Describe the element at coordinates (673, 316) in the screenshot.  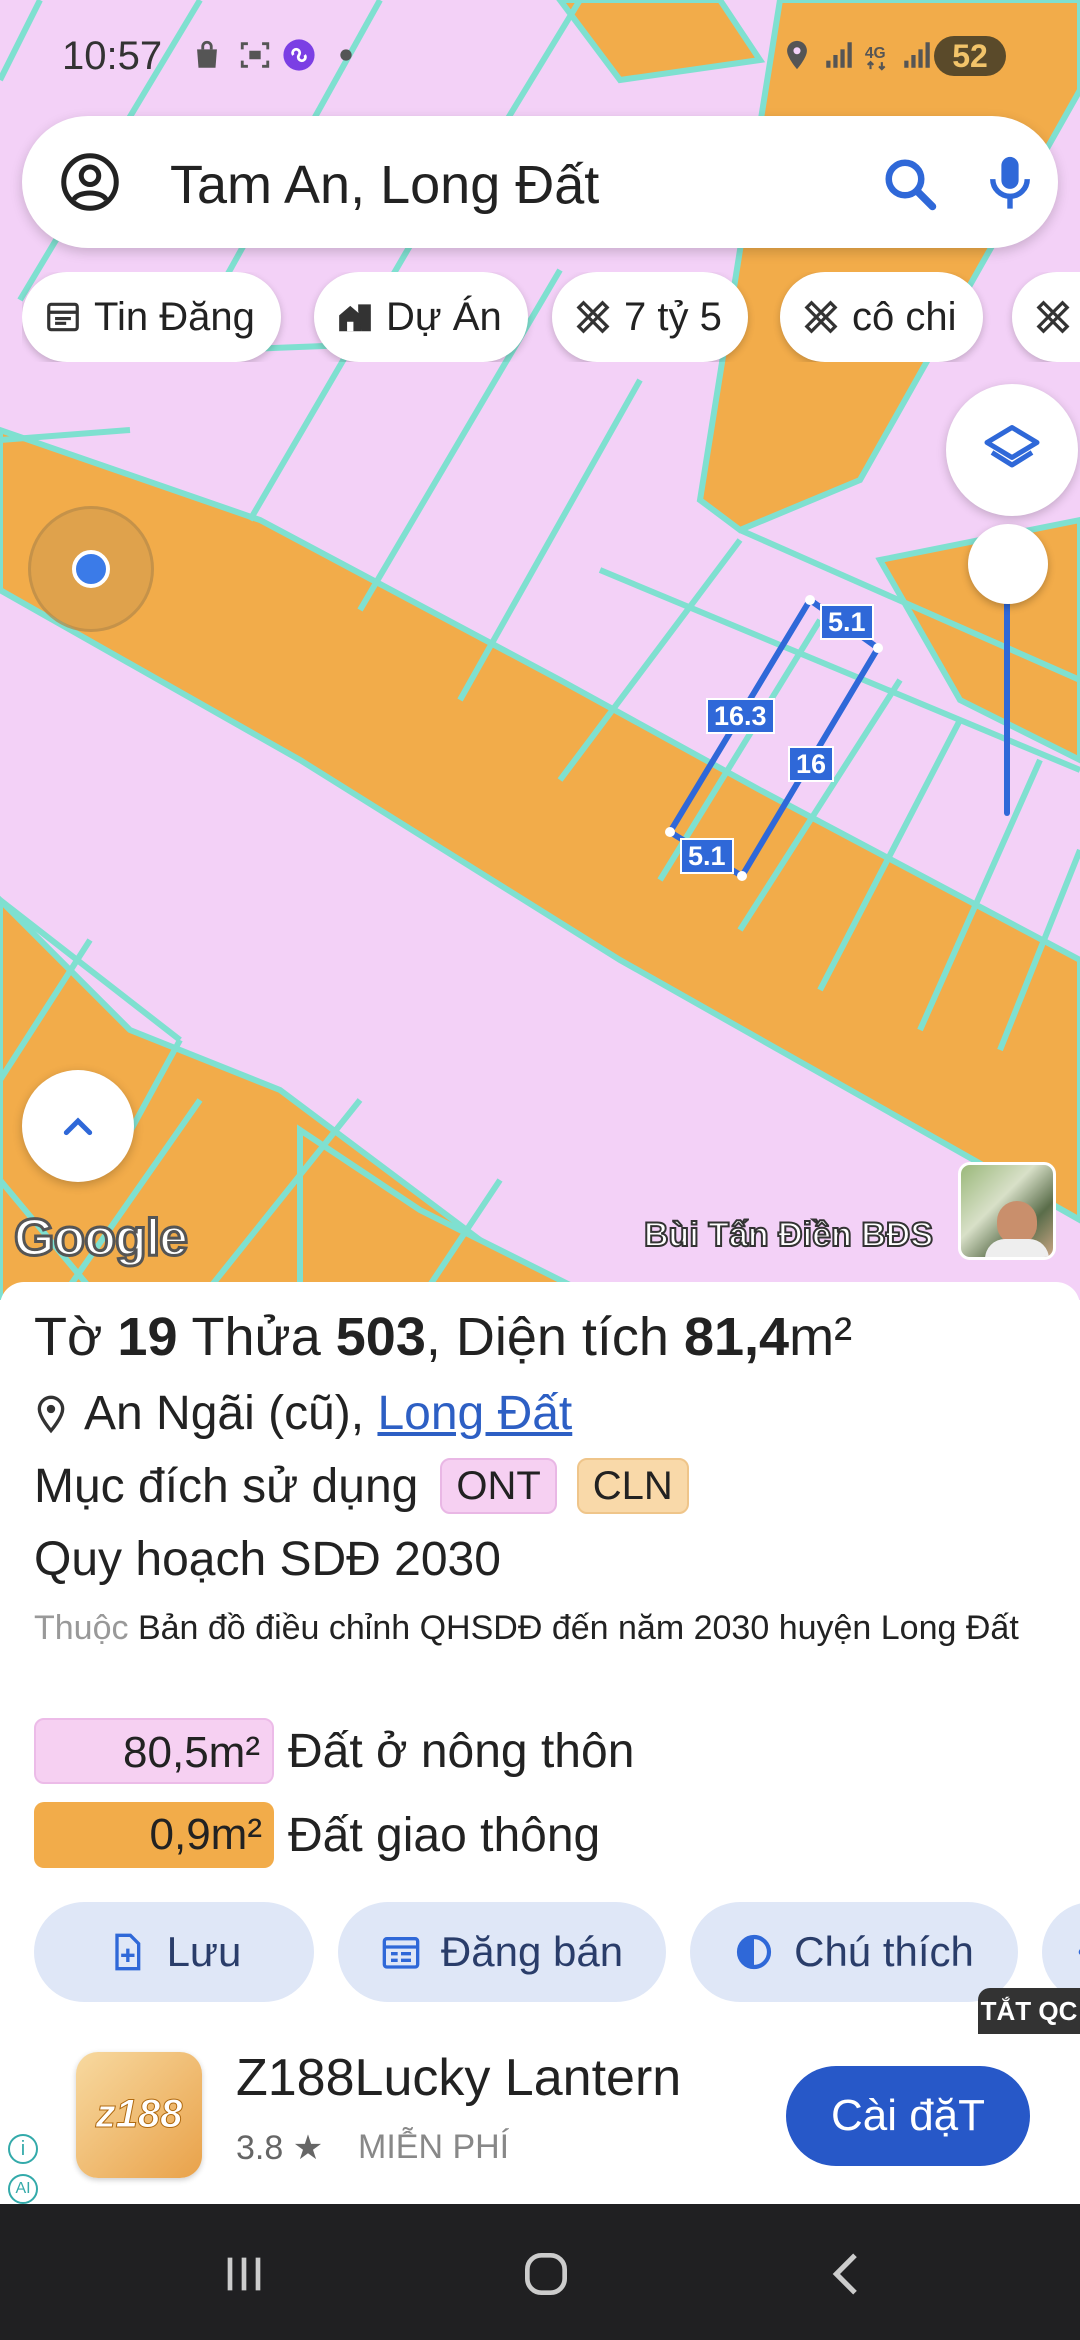
I see `chip-label: 7 tỷ 5` at that location.